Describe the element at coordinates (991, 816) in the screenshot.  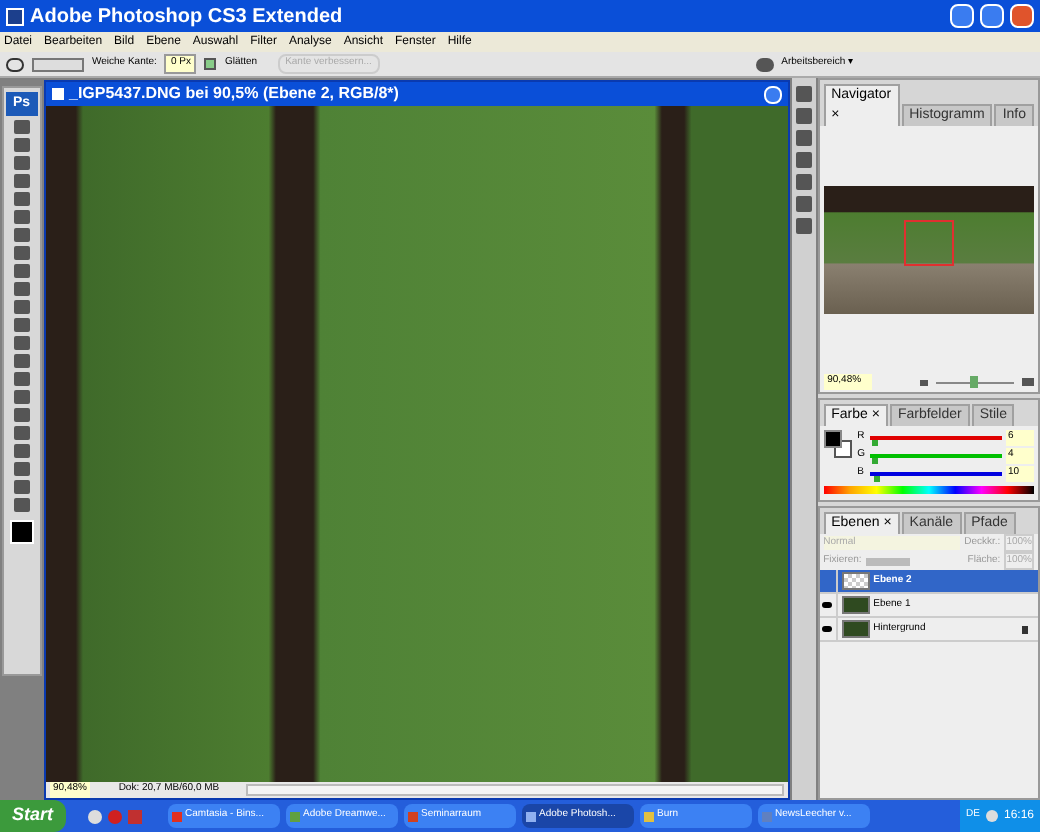
I see `tray-icon` at that location.